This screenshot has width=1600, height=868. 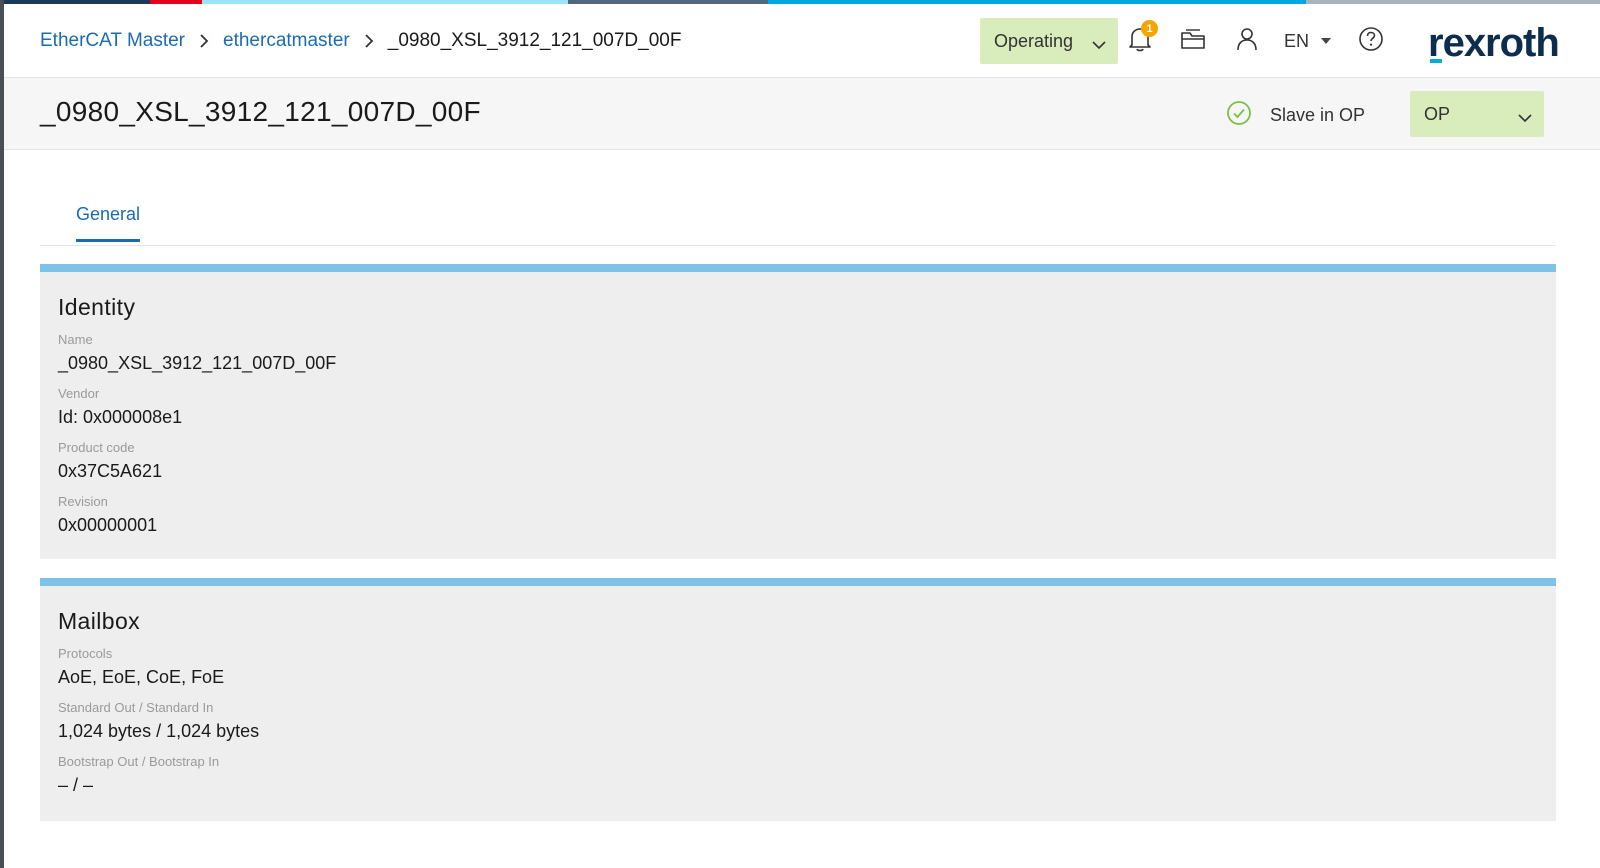 I want to click on help-icon, so click(x=1371, y=41).